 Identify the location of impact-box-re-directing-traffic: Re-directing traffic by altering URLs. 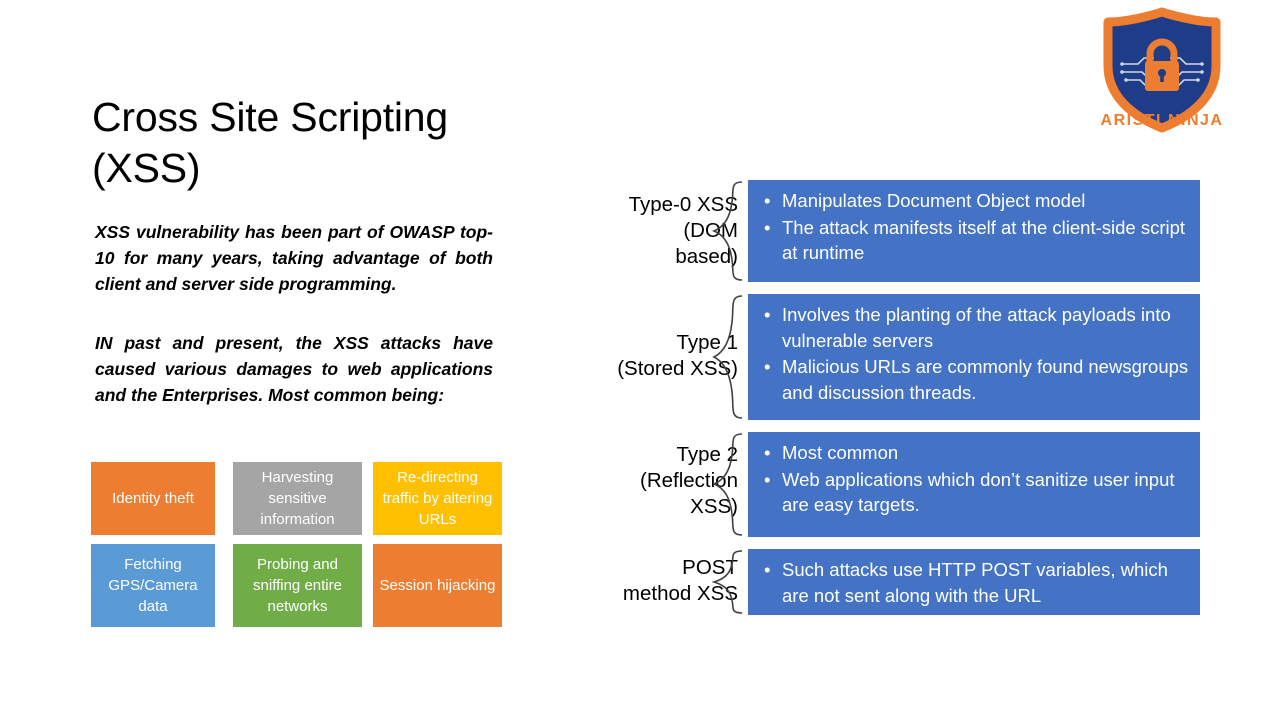
(437, 498).